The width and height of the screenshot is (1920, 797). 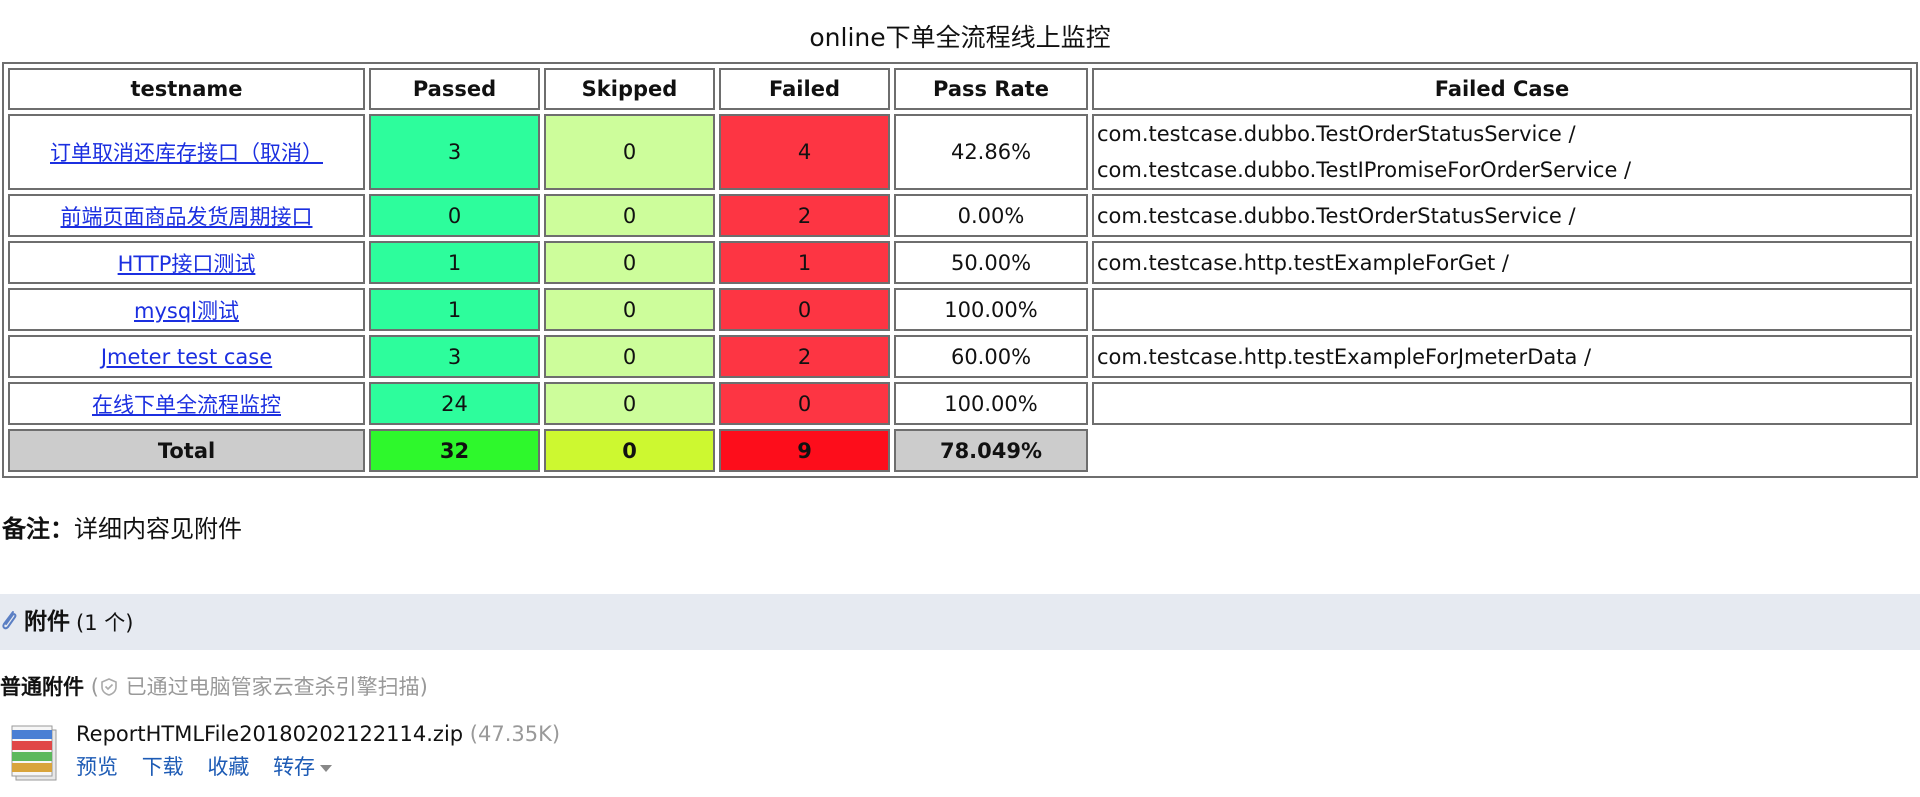 I want to click on testname-cell: 前端页面商品发货周期接口, so click(x=186, y=215).